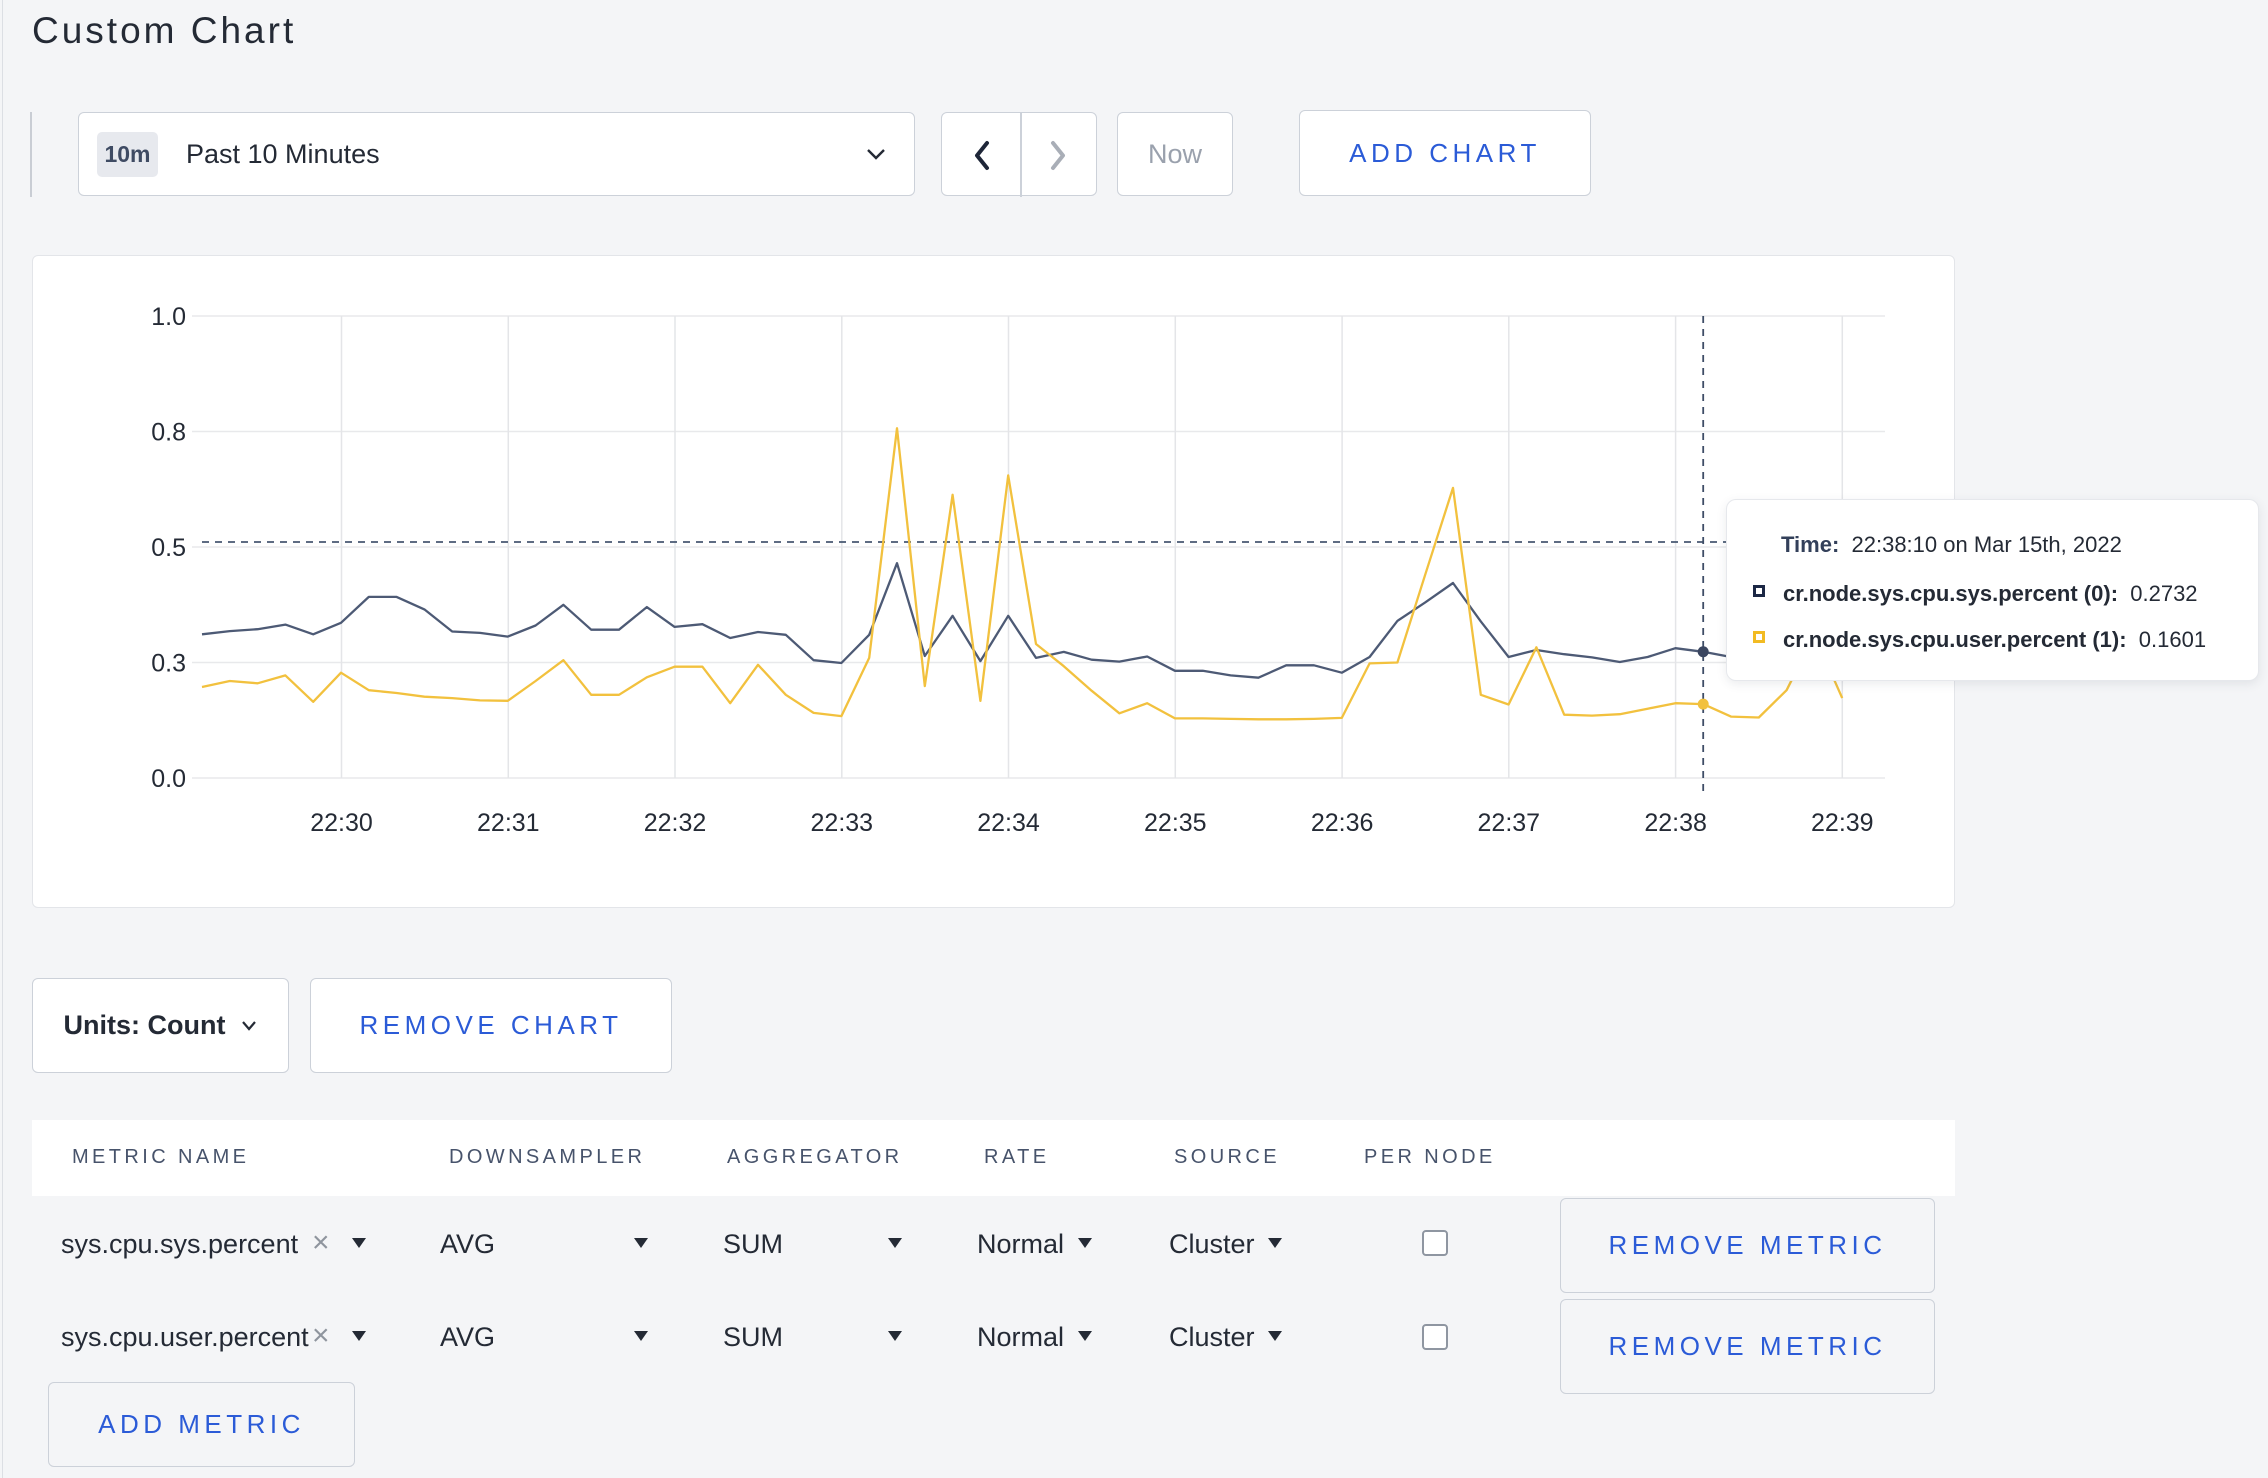  I want to click on svg-text: 22:32, so click(675, 823).